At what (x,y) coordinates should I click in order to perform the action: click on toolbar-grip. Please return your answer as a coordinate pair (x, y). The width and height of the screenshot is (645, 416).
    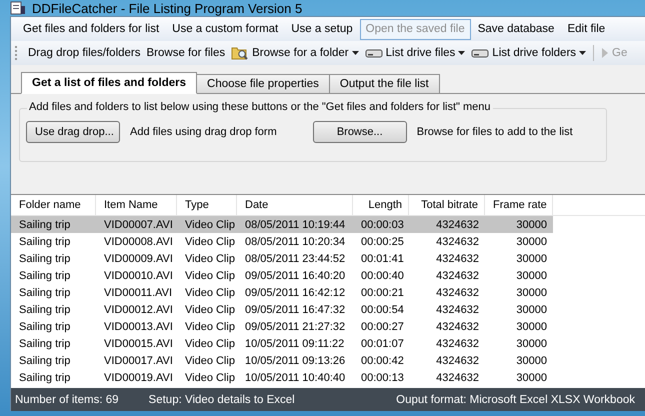
    Looking at the image, I should click on (17, 53).